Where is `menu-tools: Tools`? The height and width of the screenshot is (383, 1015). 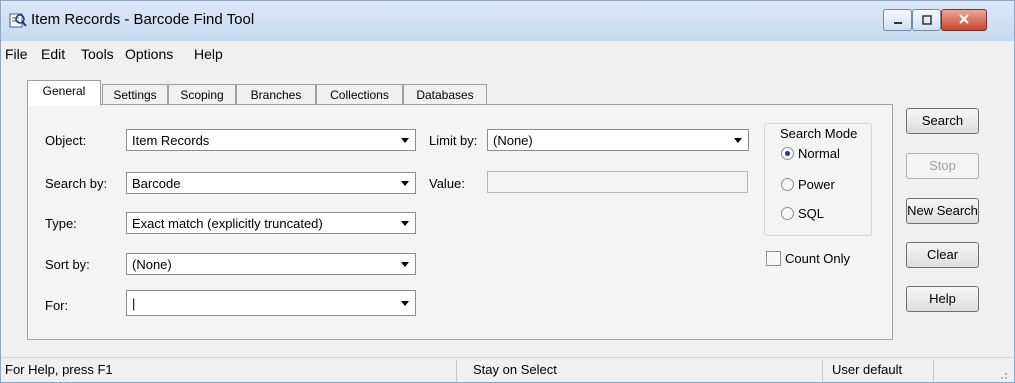 menu-tools: Tools is located at coordinates (97, 54).